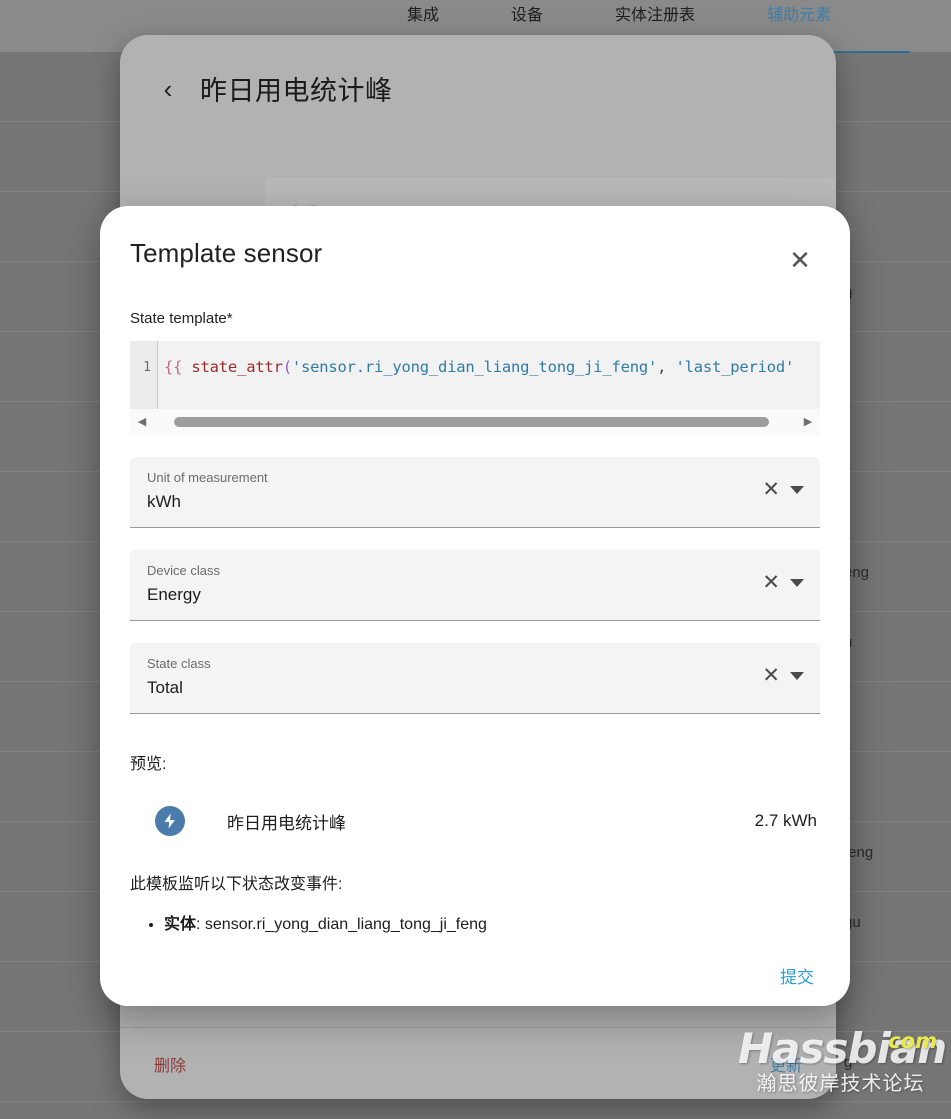 This screenshot has height=1119, width=951. I want to click on tab-helpers: 辅助元素, so click(799, 16).